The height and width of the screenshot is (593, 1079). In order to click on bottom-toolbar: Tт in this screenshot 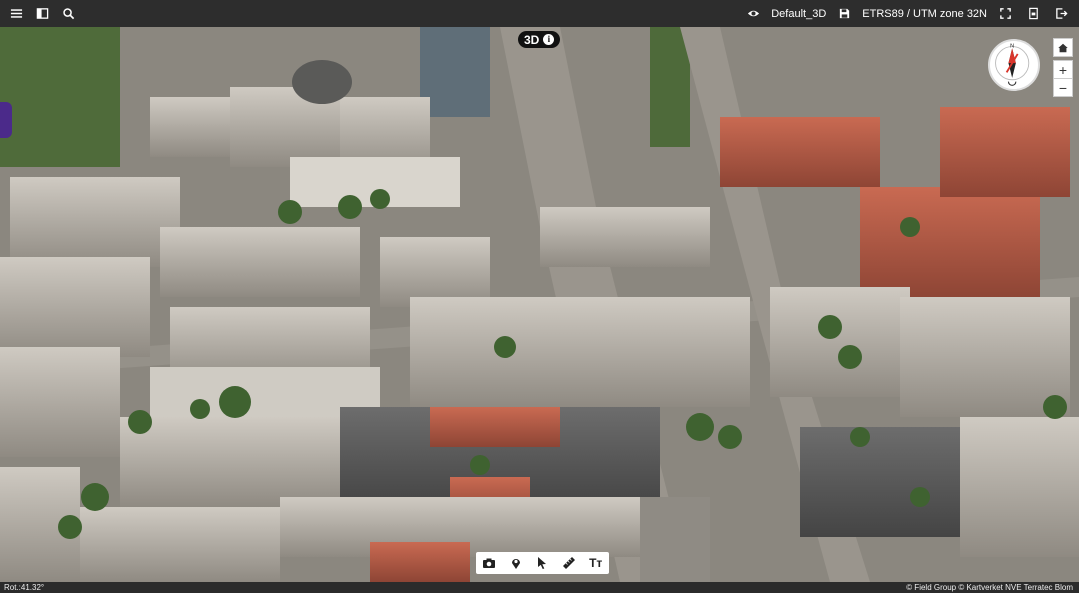, I will do `click(542, 563)`.